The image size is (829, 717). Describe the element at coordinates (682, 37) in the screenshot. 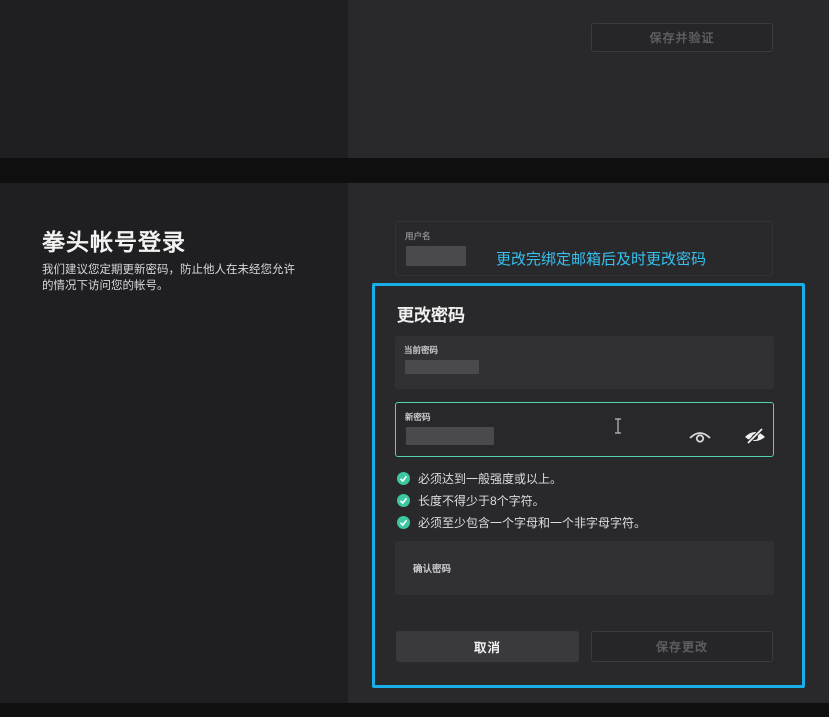

I see `save-and-verify-button: 保存并验证` at that location.